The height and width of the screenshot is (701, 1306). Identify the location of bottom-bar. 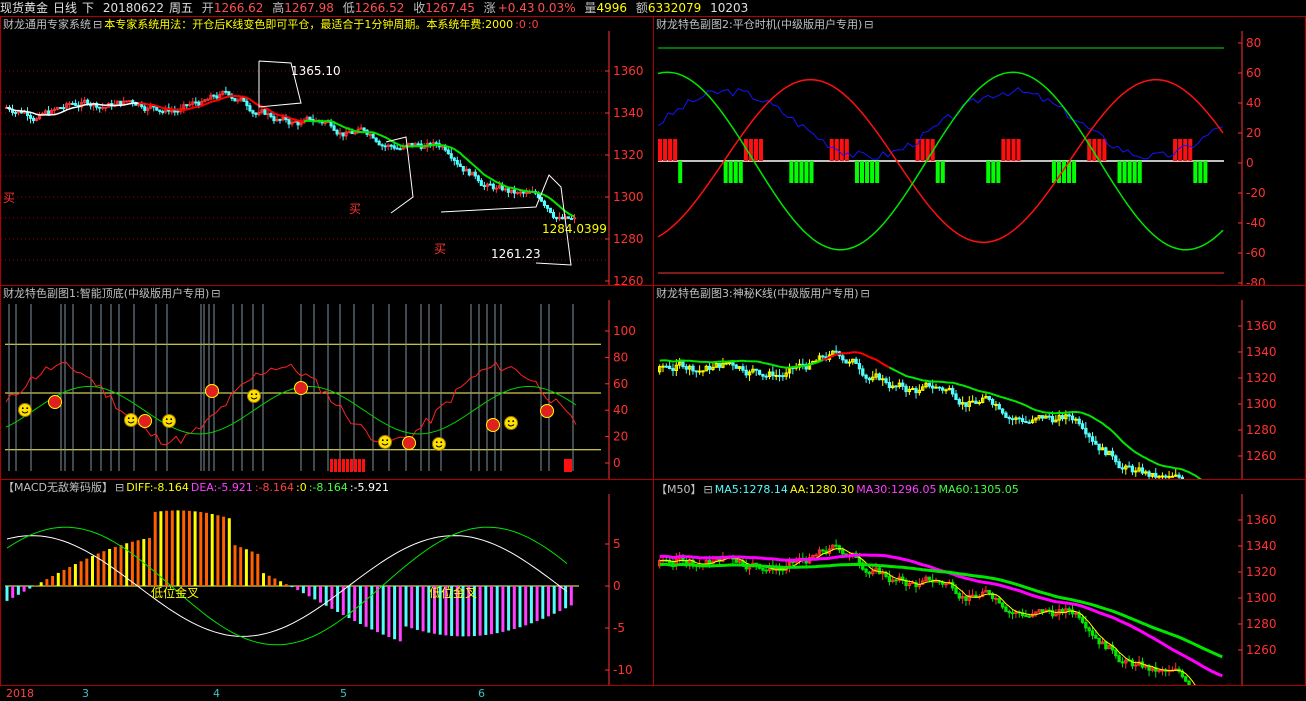
(359, 465).